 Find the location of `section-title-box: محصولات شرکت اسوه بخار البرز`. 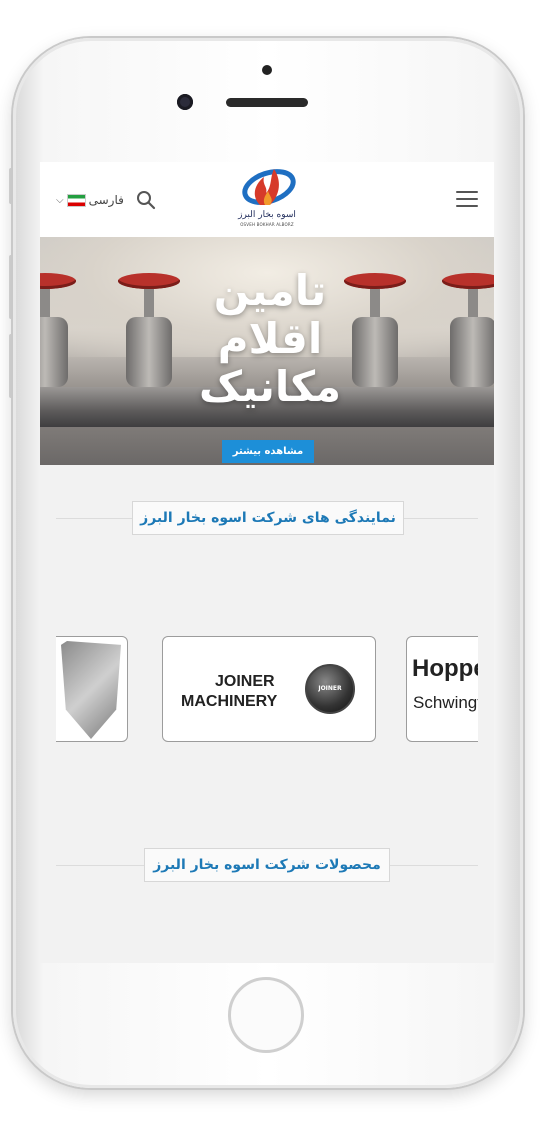

section-title-box: محصولات شرکت اسوه بخار البرز is located at coordinates (267, 865).